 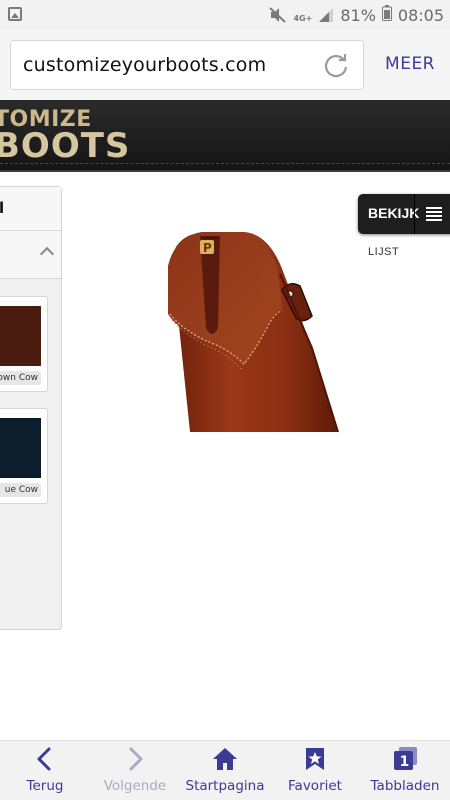 What do you see at coordinates (315, 759) in the screenshot?
I see `bookmark-star-icon` at bounding box center [315, 759].